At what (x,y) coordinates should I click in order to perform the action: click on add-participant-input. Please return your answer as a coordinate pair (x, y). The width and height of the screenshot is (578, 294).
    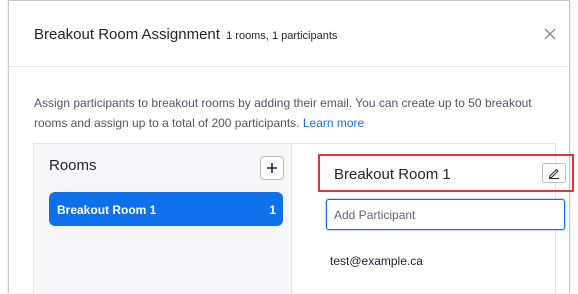
    Looking at the image, I should click on (445, 214).